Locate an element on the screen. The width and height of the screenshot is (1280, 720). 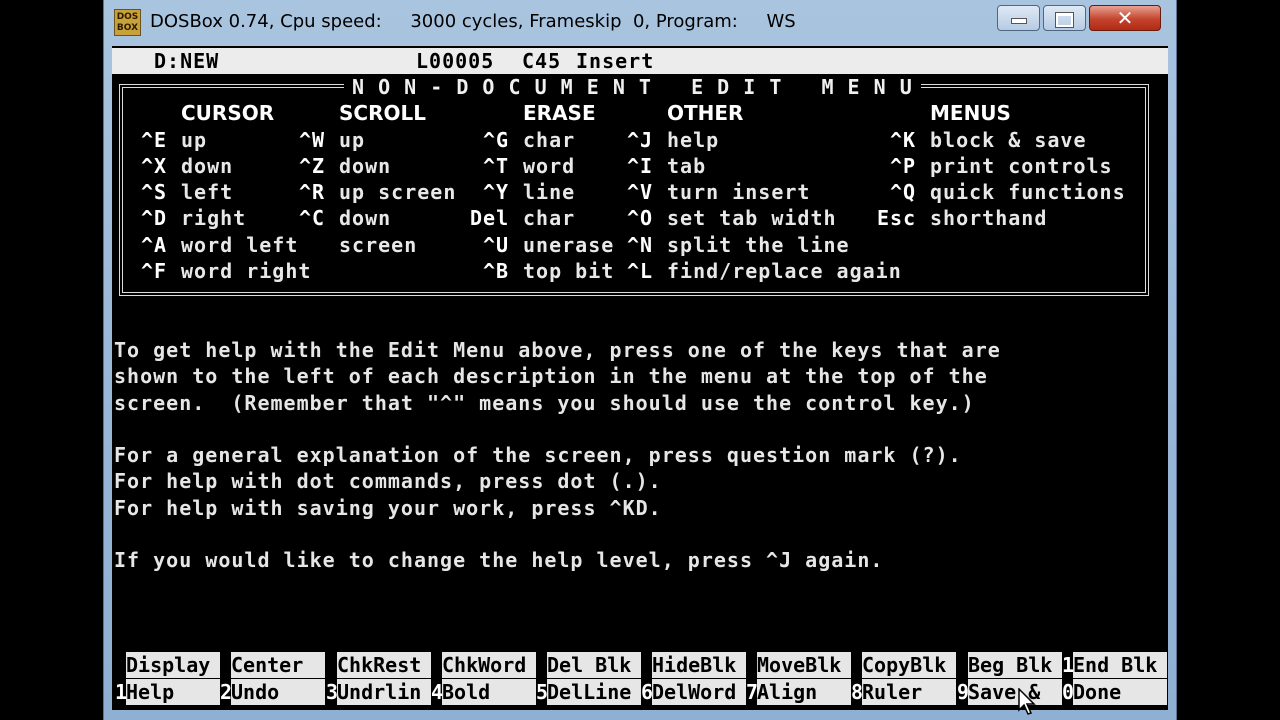
menu-item-label: word right is located at coordinates (246, 271).